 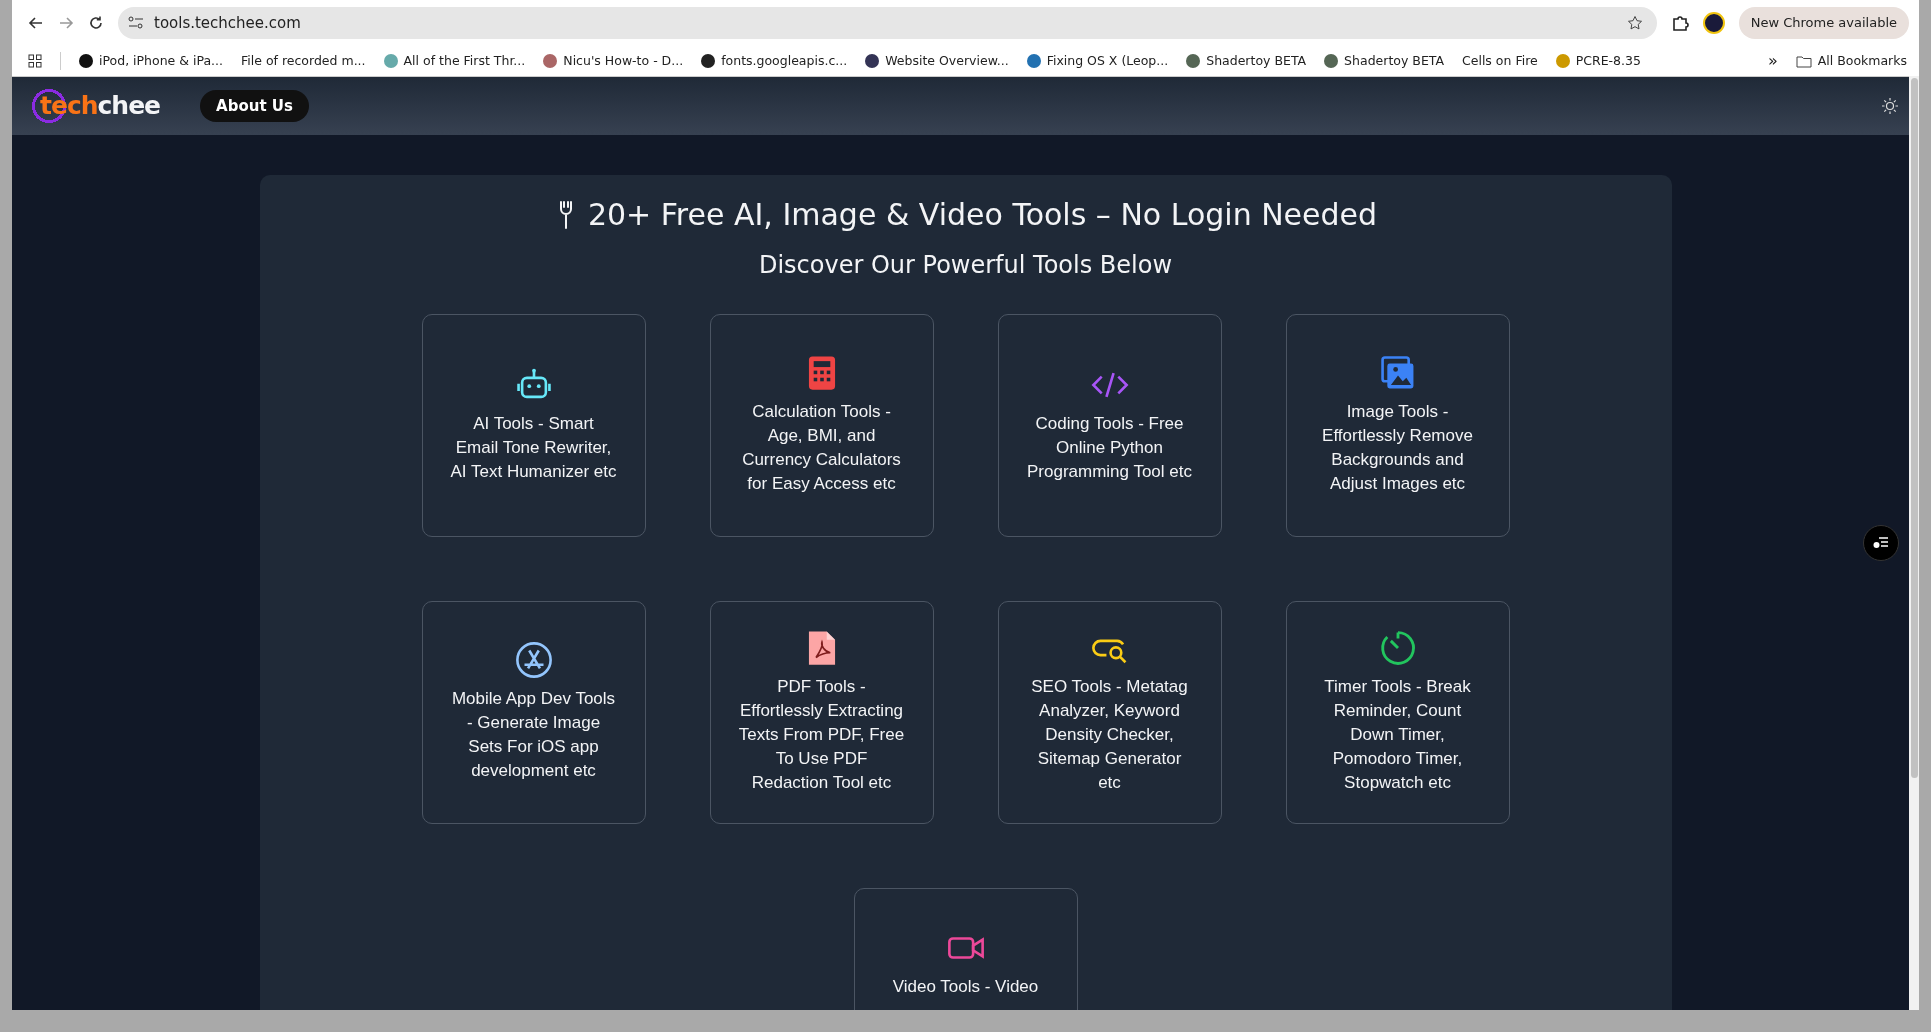 I want to click on tool-description: Video Tools - Video, so click(x=965, y=986).